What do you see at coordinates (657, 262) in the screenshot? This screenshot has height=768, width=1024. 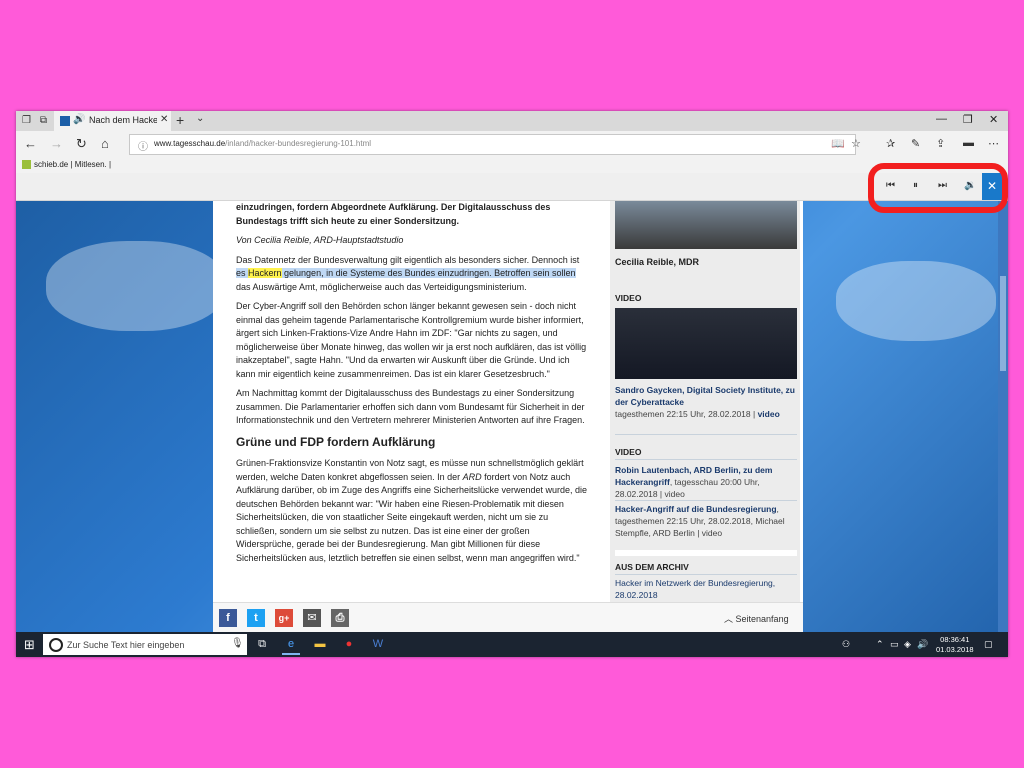 I see `image-caption: Cecilia Reible, MDR` at bounding box center [657, 262].